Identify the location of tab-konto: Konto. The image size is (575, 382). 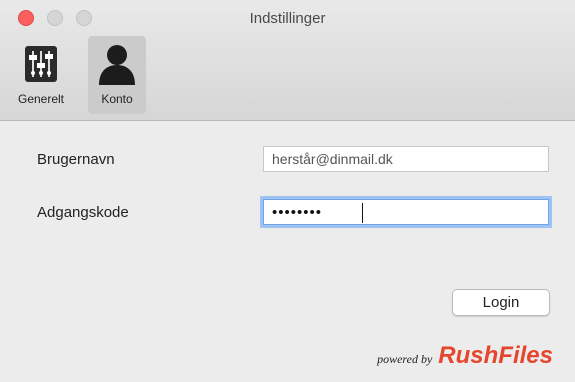
(117, 75).